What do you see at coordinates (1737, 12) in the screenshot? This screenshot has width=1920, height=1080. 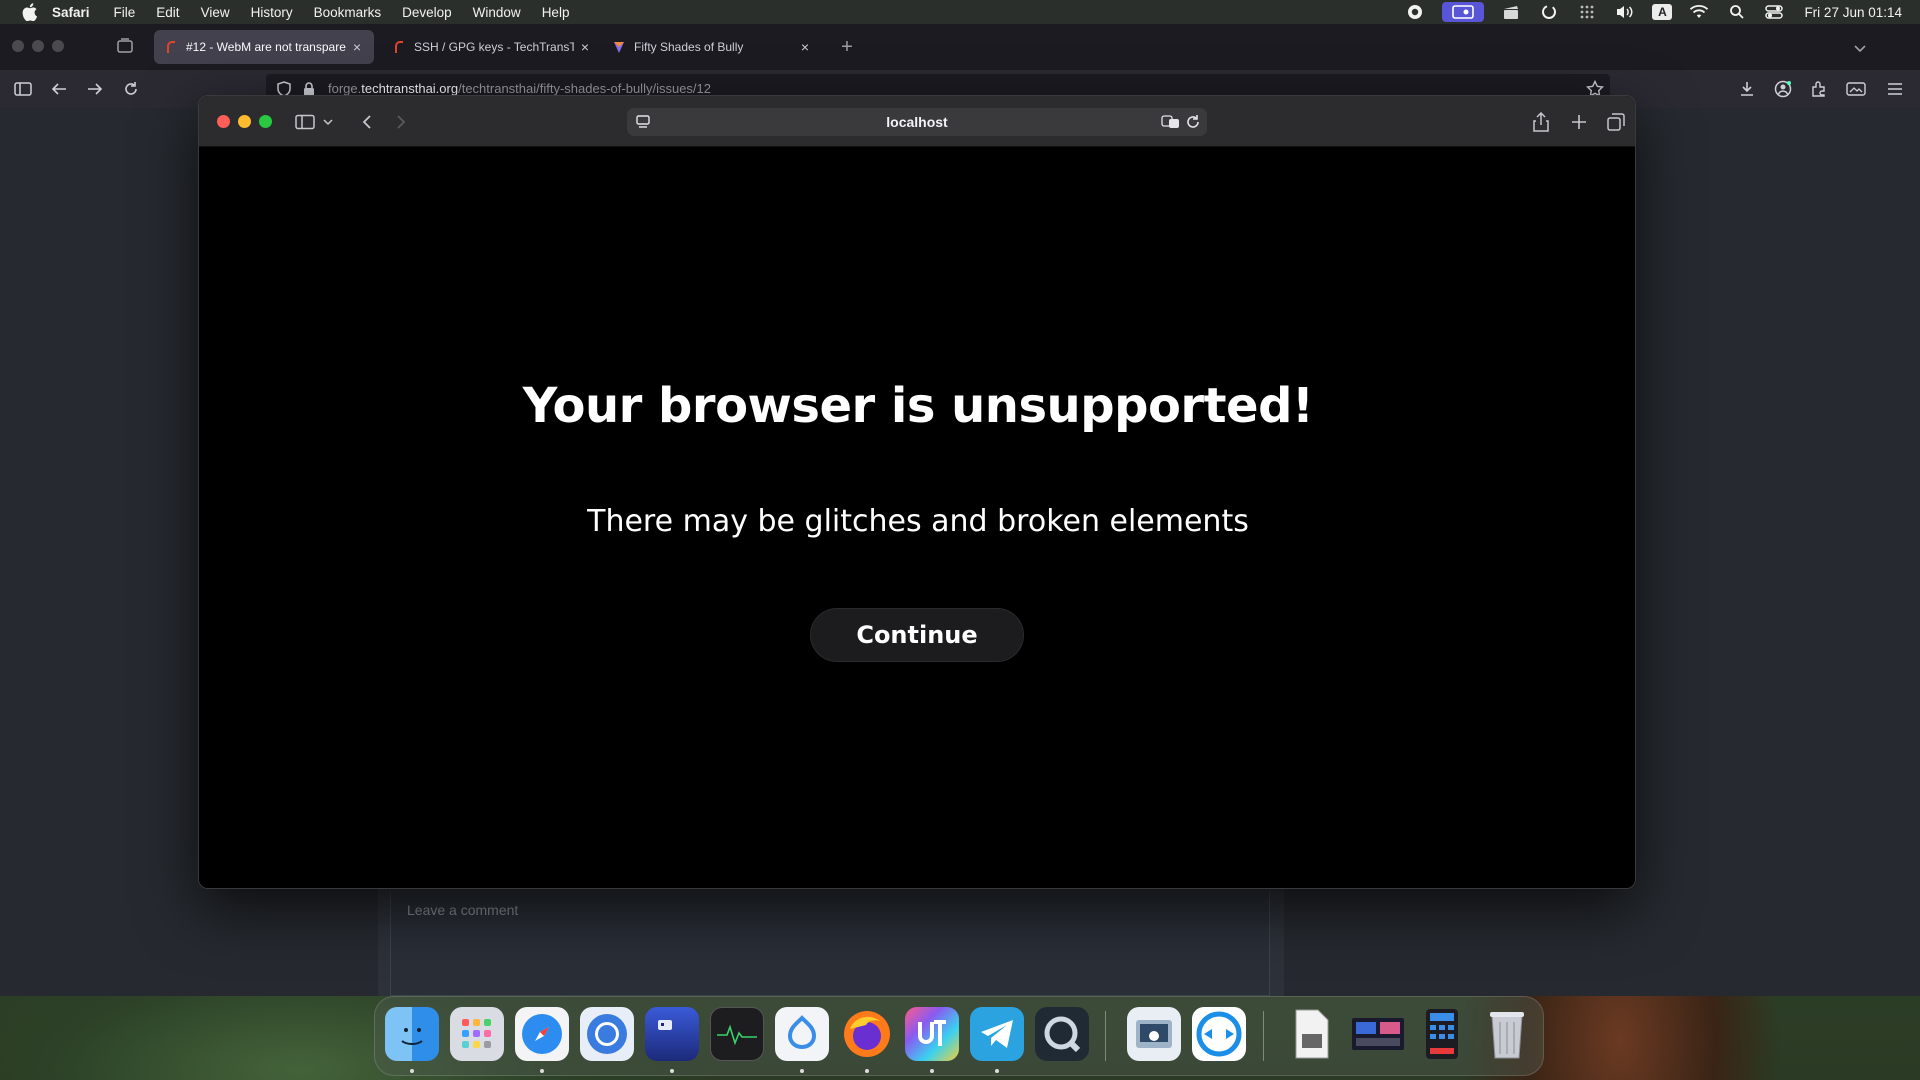 I see `spotlight-icon` at bounding box center [1737, 12].